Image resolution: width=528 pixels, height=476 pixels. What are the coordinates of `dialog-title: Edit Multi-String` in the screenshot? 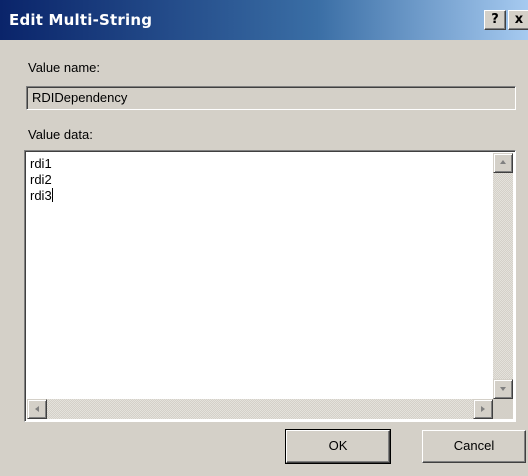 It's located at (81, 20).